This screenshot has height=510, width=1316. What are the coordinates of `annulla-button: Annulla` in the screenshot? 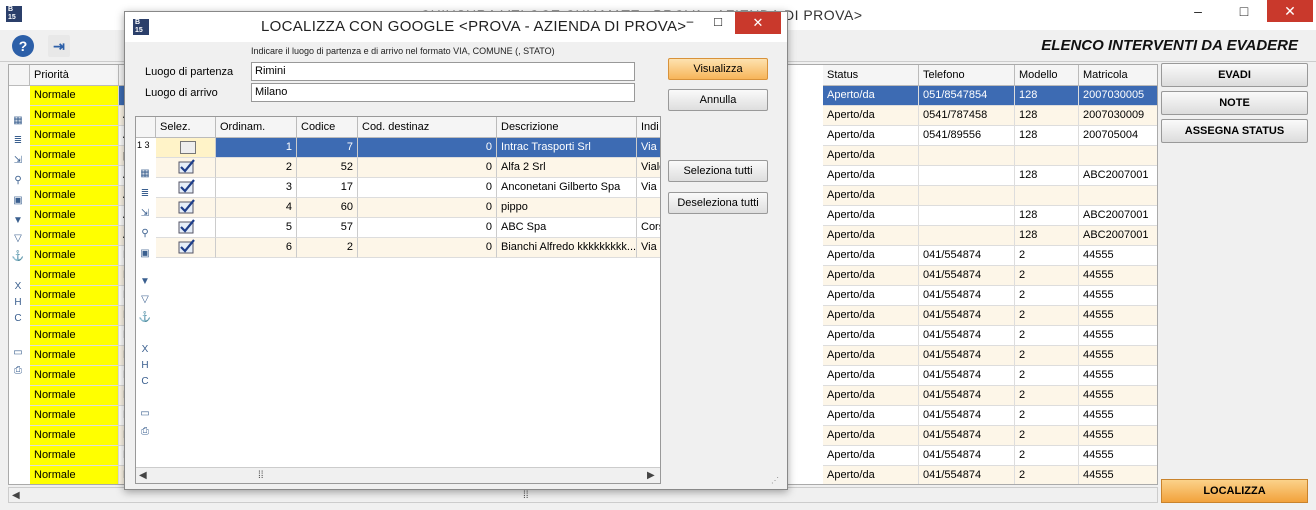 It's located at (718, 100).